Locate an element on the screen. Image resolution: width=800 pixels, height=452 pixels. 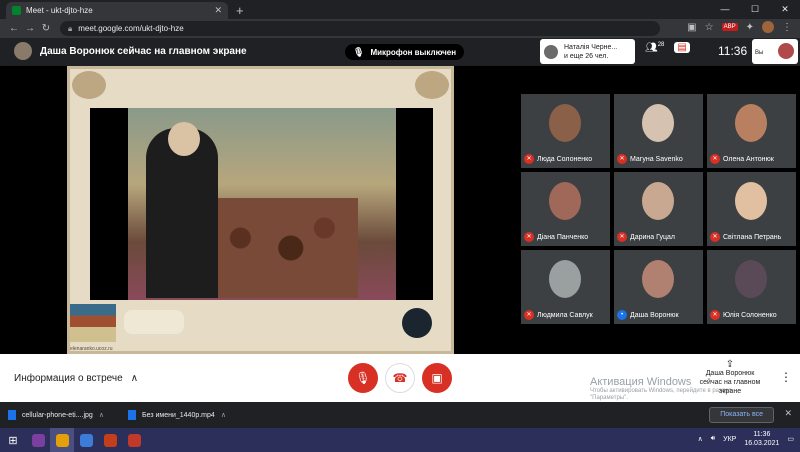
minimize-button: — is located at coordinates (725, 9).